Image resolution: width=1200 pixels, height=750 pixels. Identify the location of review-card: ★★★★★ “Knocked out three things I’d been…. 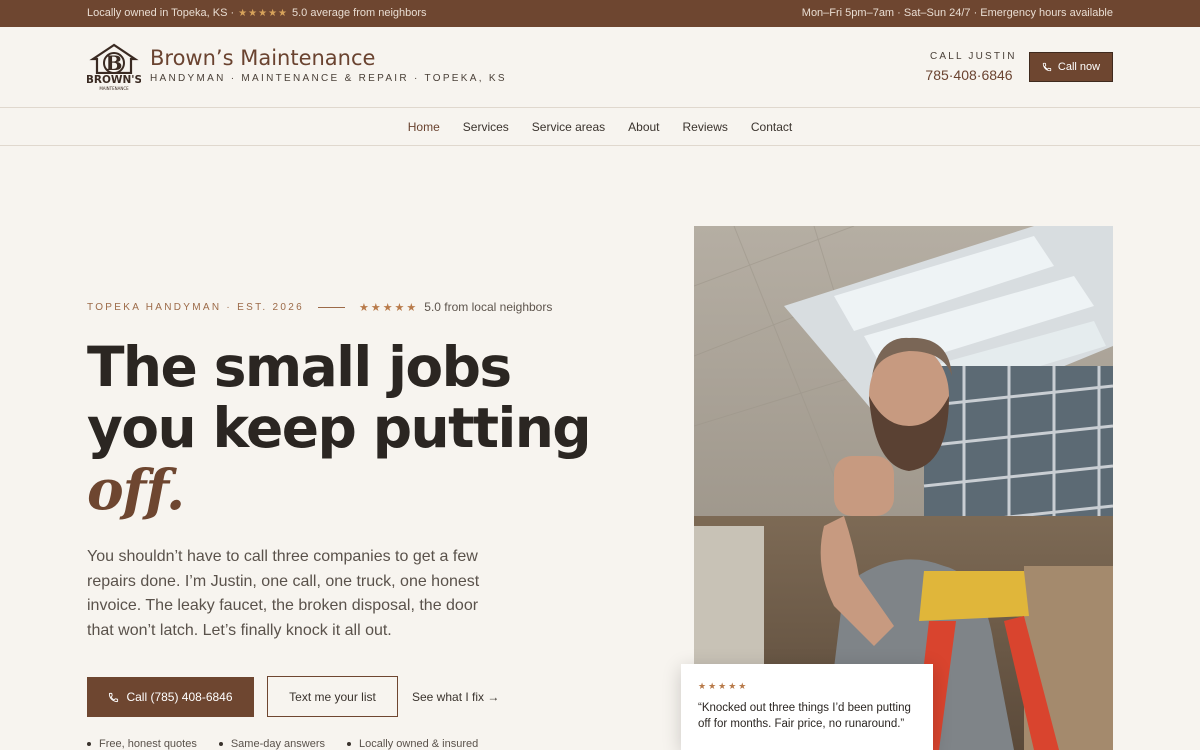
(807, 707).